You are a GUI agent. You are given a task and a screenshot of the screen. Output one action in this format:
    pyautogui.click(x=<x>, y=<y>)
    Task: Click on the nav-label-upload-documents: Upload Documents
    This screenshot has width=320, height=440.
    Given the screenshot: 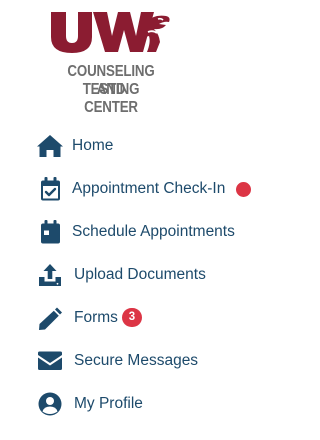 What is the action you would take?
    pyautogui.click(x=140, y=274)
    